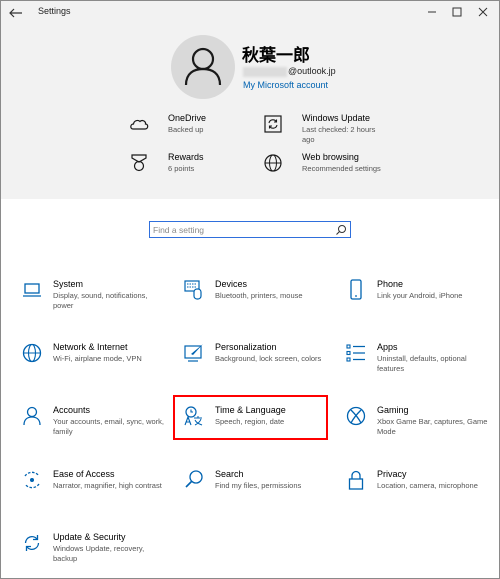  I want to click on refresh-icon, so click(32, 543).